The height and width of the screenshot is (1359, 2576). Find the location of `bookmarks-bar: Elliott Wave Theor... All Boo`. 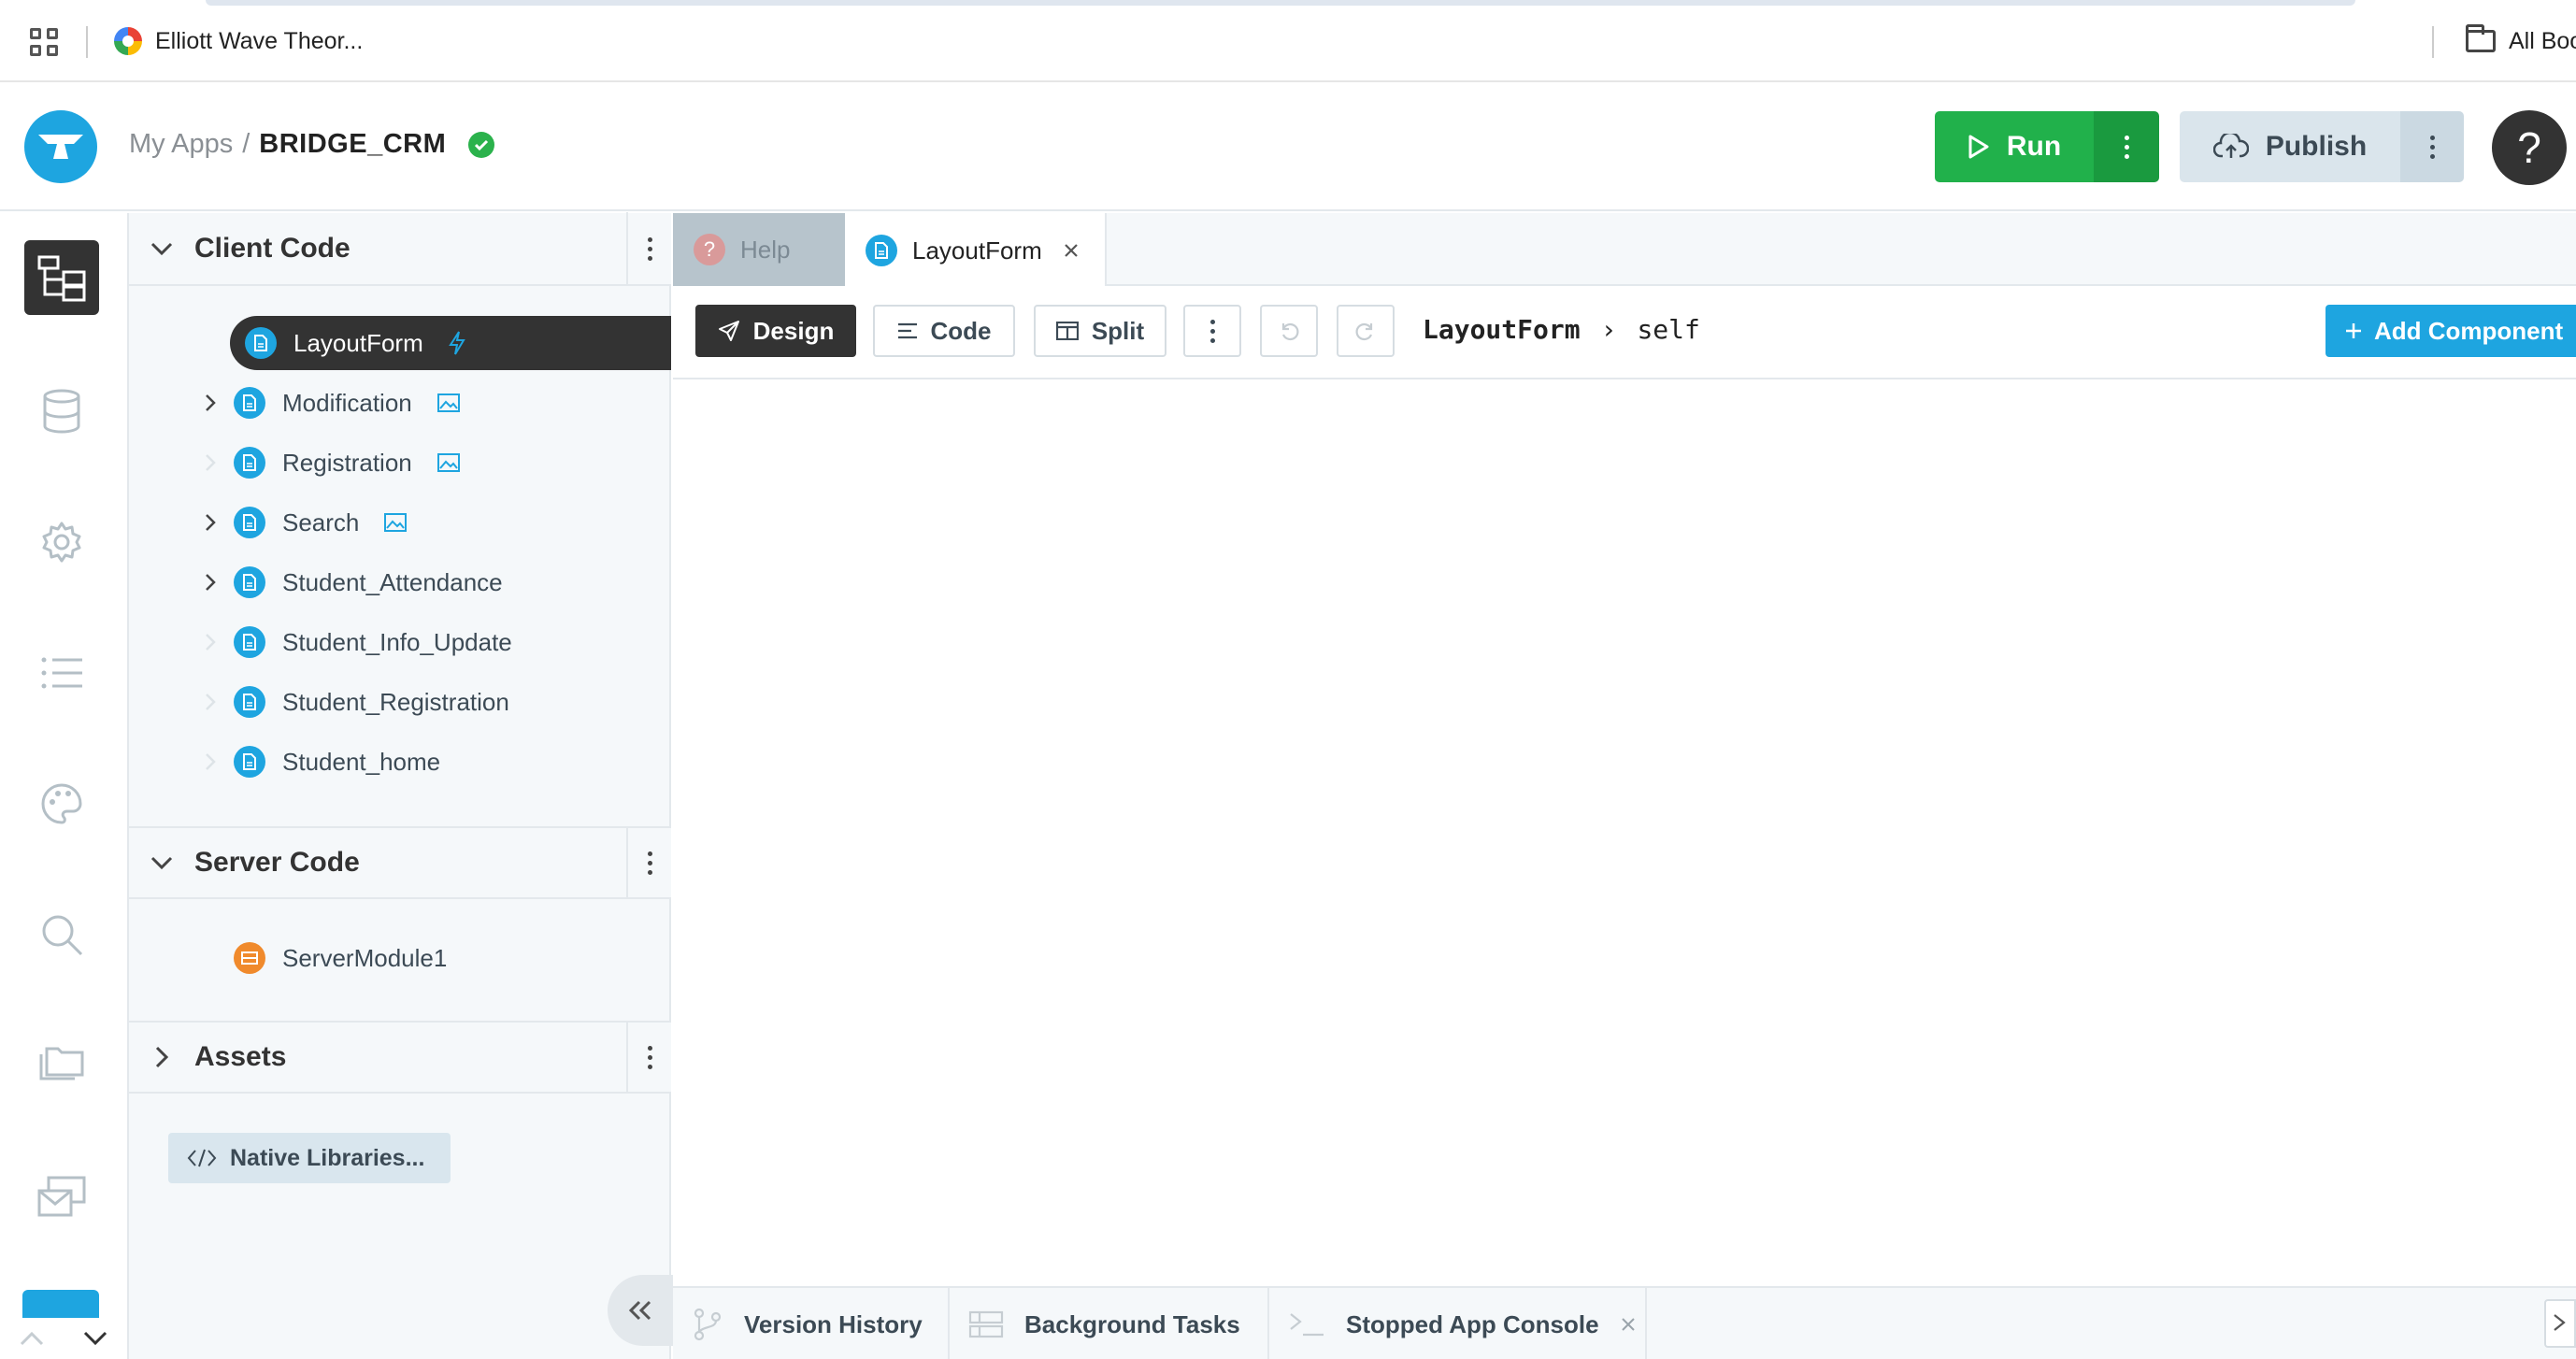

bookmarks-bar: Elliott Wave Theor... All Boo is located at coordinates (1288, 41).